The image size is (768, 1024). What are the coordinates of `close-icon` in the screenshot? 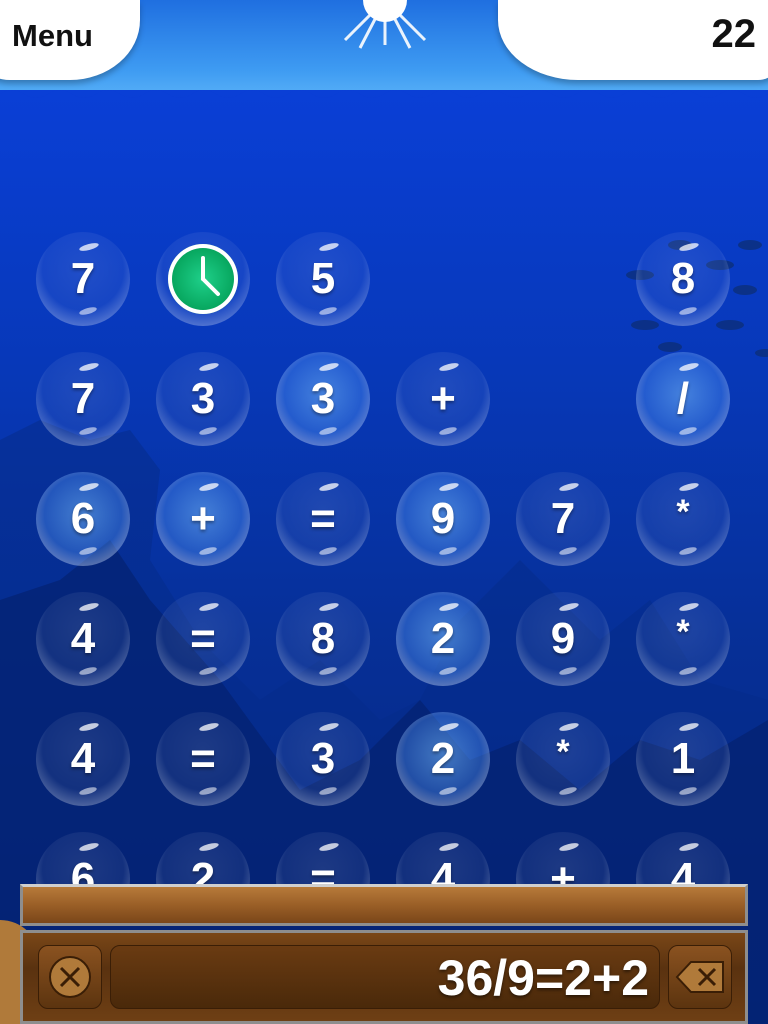 It's located at (70, 977).